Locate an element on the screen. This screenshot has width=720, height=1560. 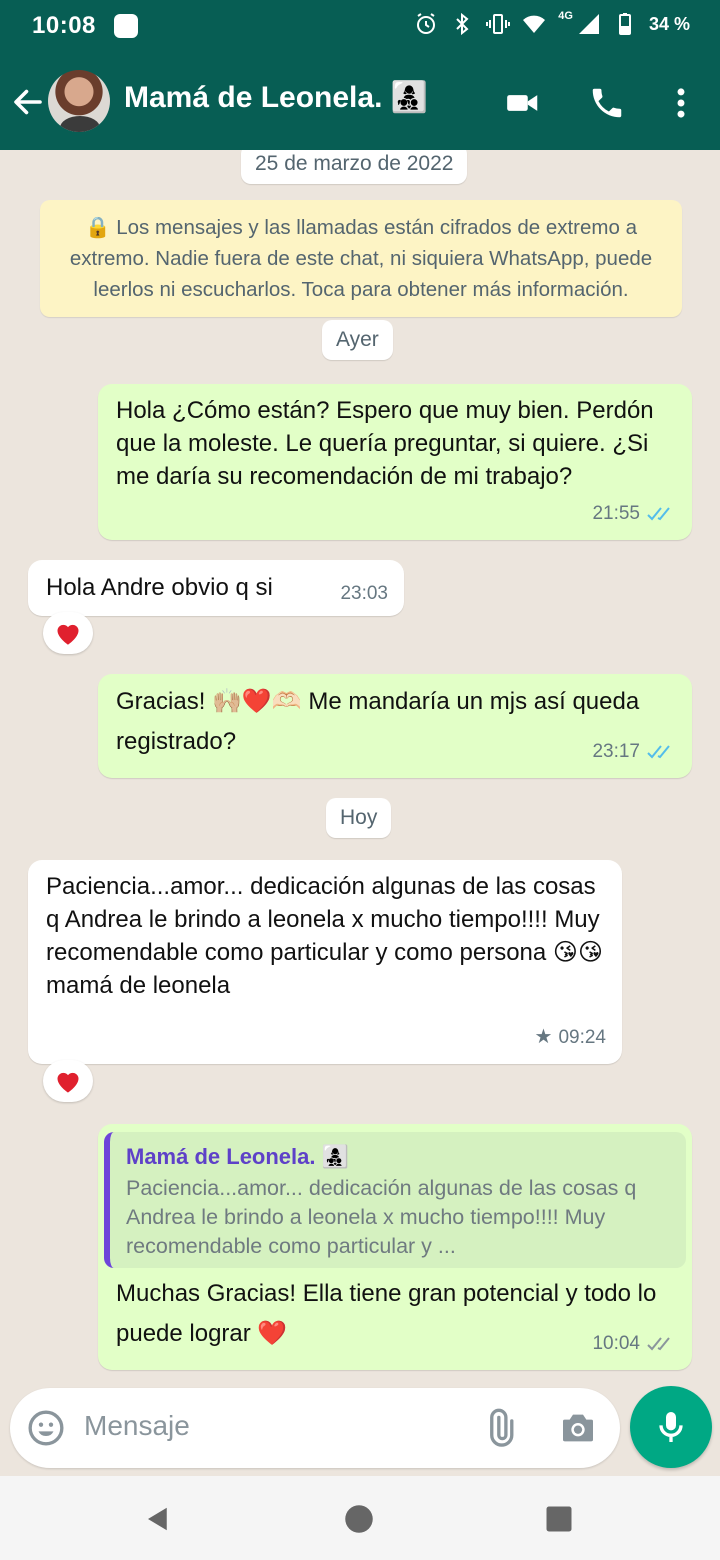
message-meta: ★ 09:24 is located at coordinates (570, 1037).